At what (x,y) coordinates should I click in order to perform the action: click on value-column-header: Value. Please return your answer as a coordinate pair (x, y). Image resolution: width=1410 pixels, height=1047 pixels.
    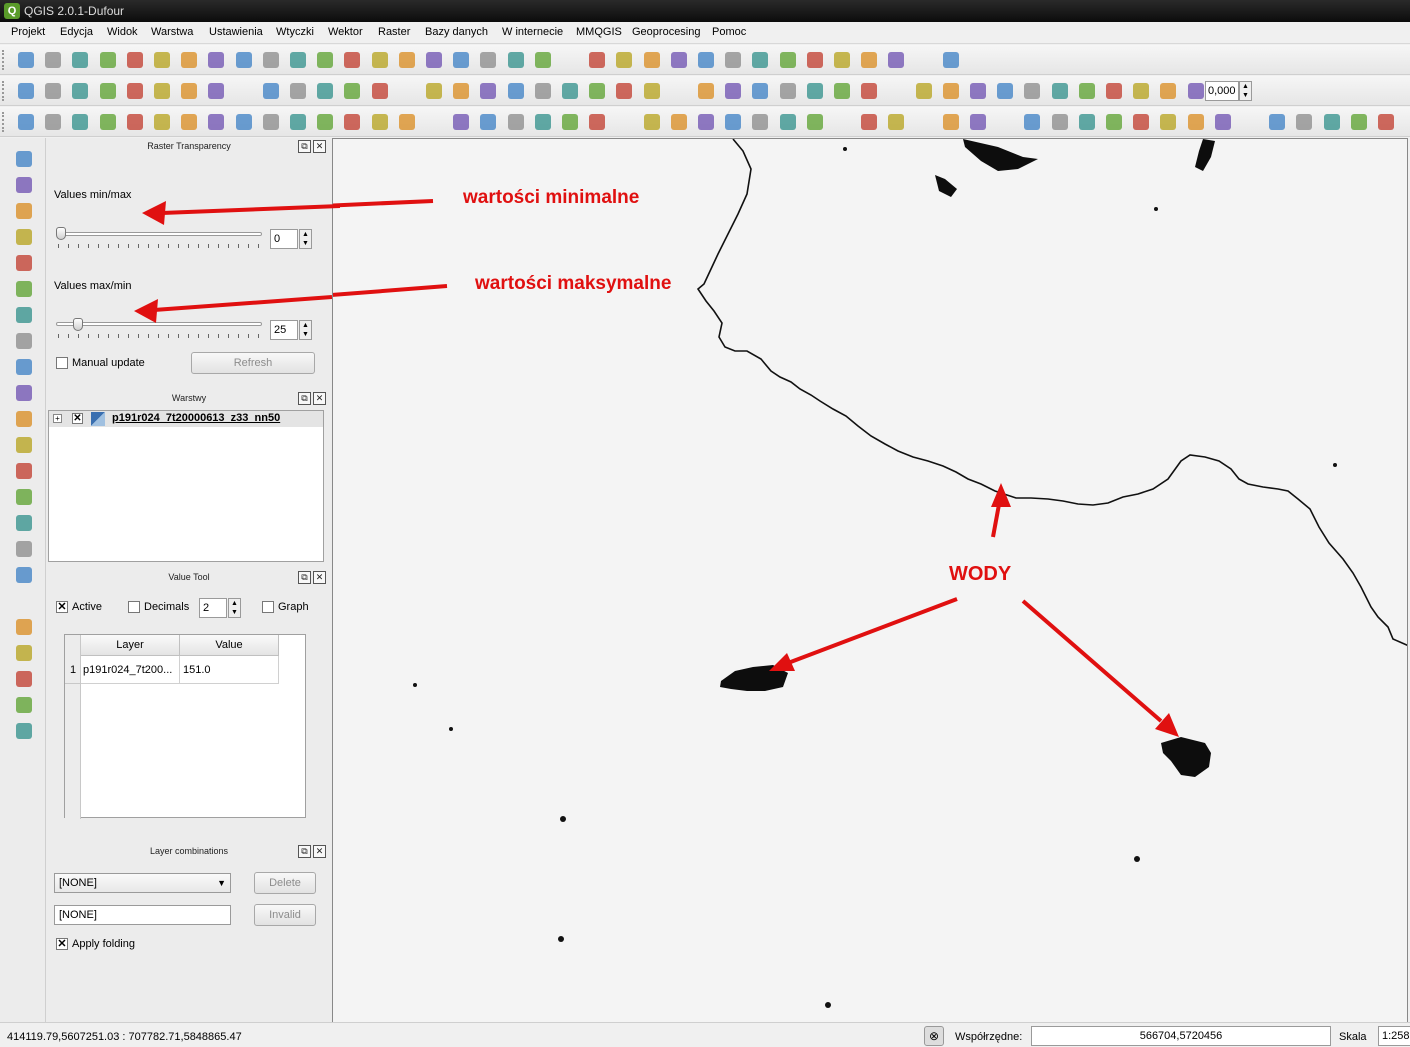
    Looking at the image, I should click on (229, 645).